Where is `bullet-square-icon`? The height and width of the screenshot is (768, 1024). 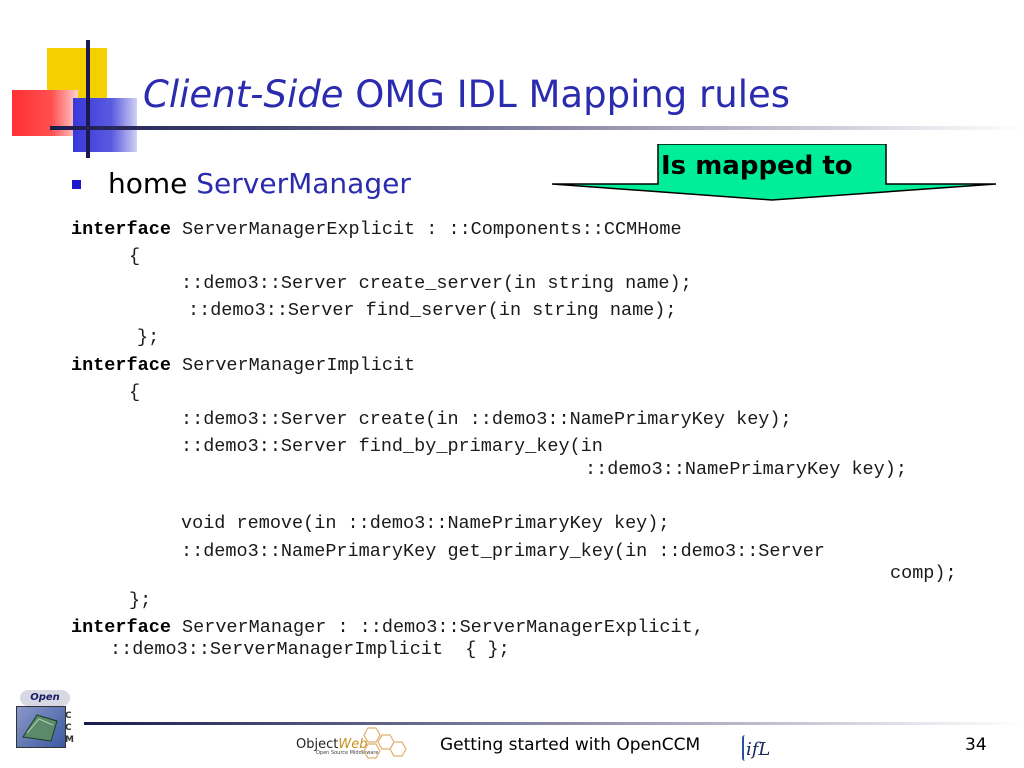 bullet-square-icon is located at coordinates (76, 184).